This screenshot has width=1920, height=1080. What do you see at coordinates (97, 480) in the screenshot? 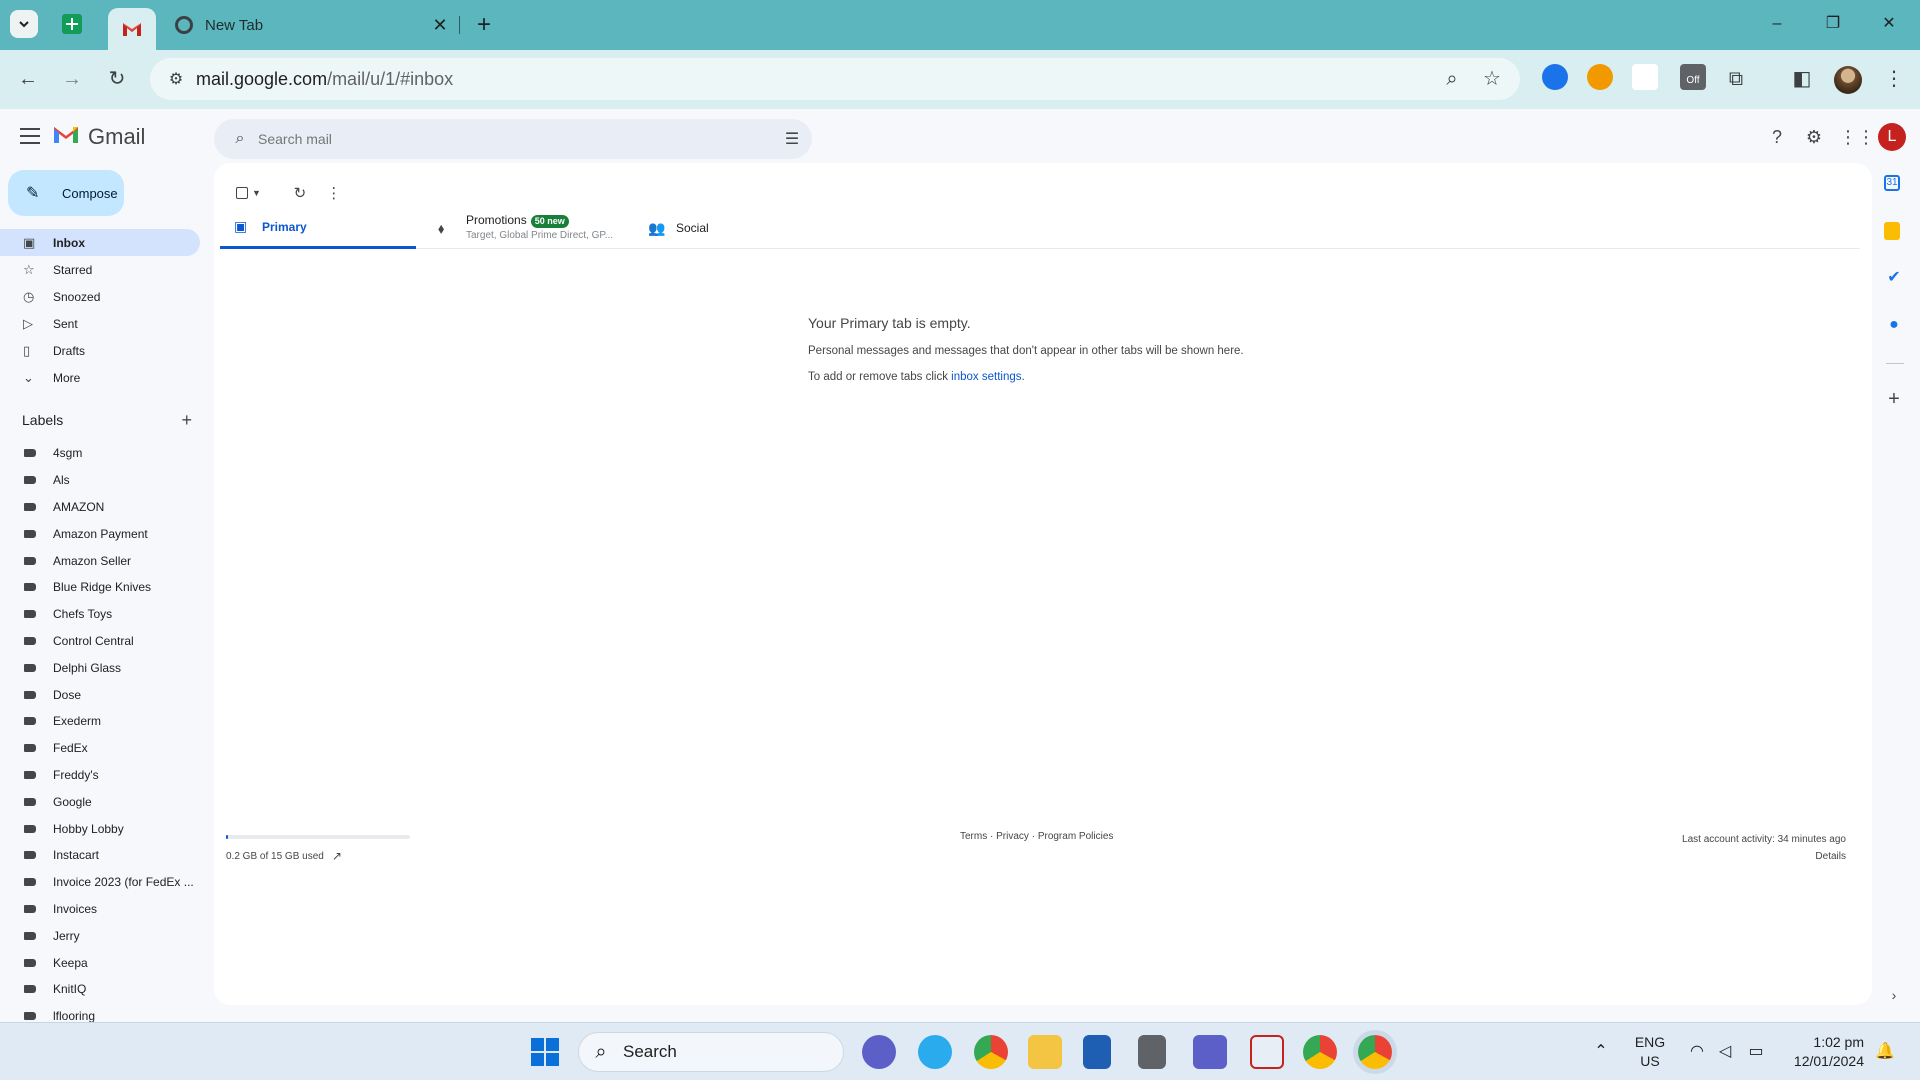
I see `label-item: Als` at bounding box center [97, 480].